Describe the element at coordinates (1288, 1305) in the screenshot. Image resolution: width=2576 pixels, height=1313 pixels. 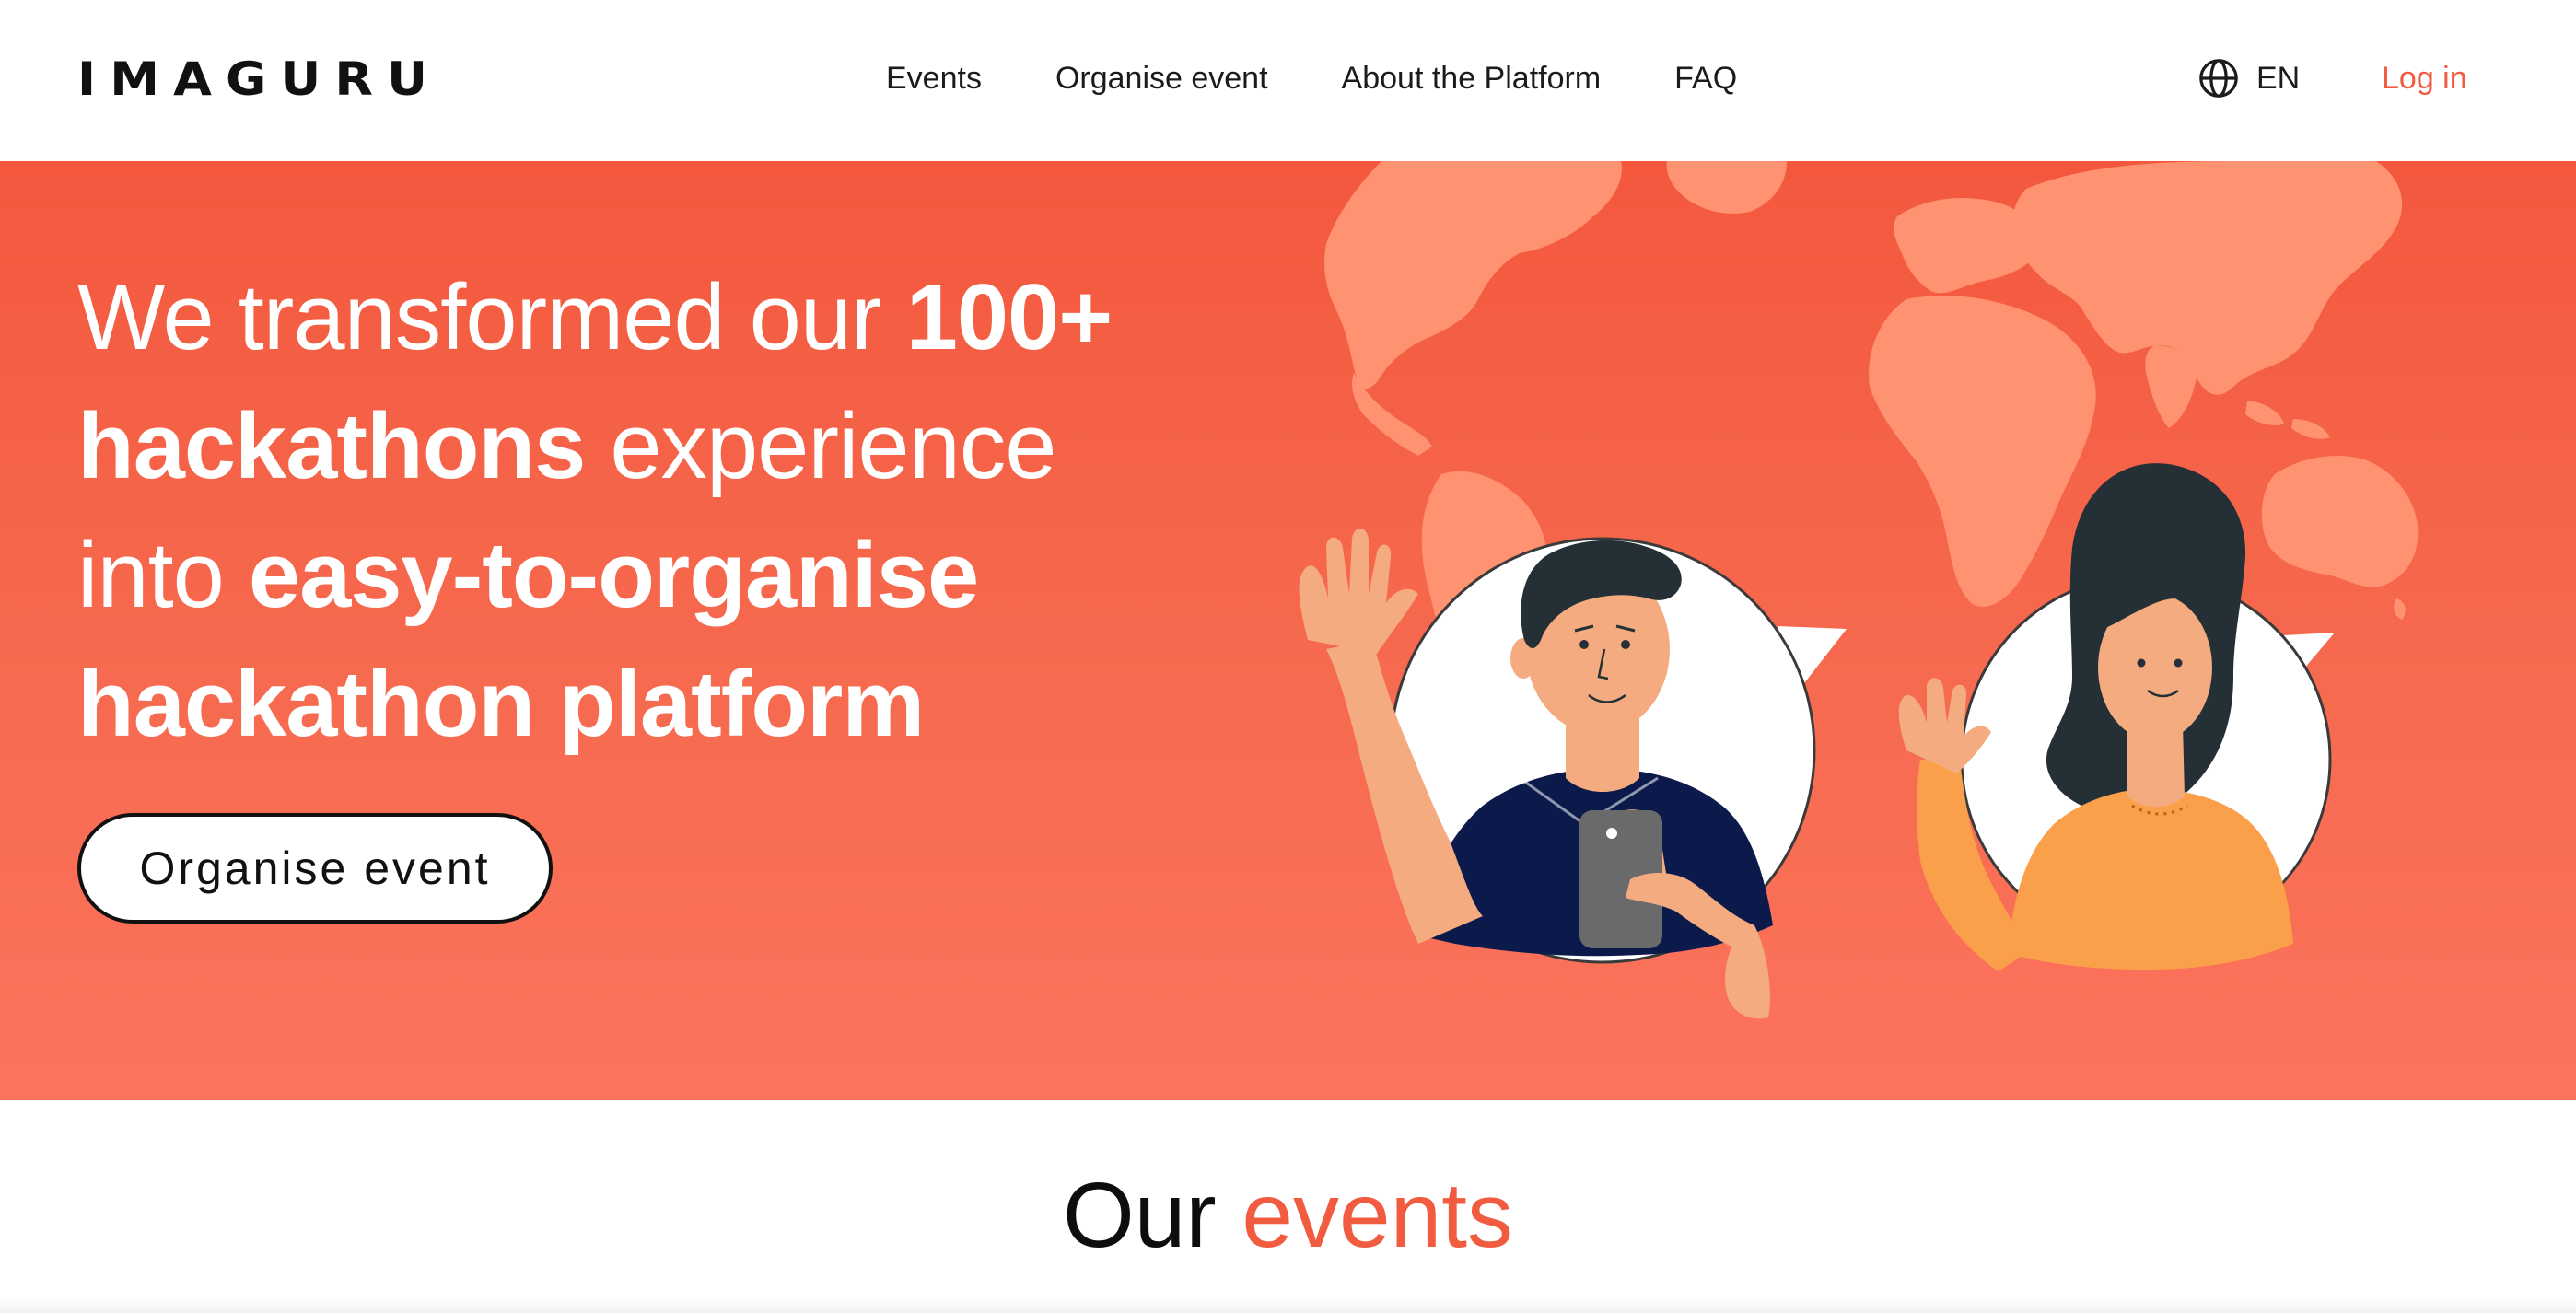
I see `section-divider` at that location.